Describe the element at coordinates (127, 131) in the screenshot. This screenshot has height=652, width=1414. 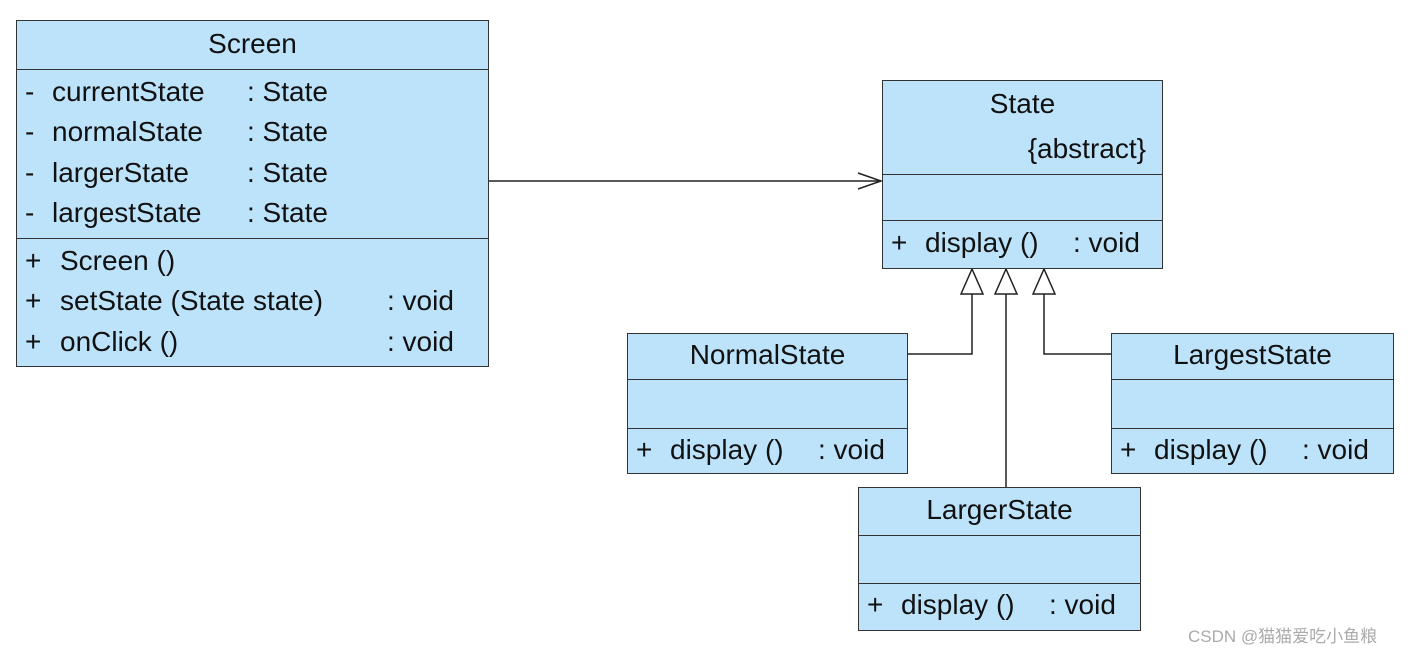
I see `attr-name: normalState` at that location.